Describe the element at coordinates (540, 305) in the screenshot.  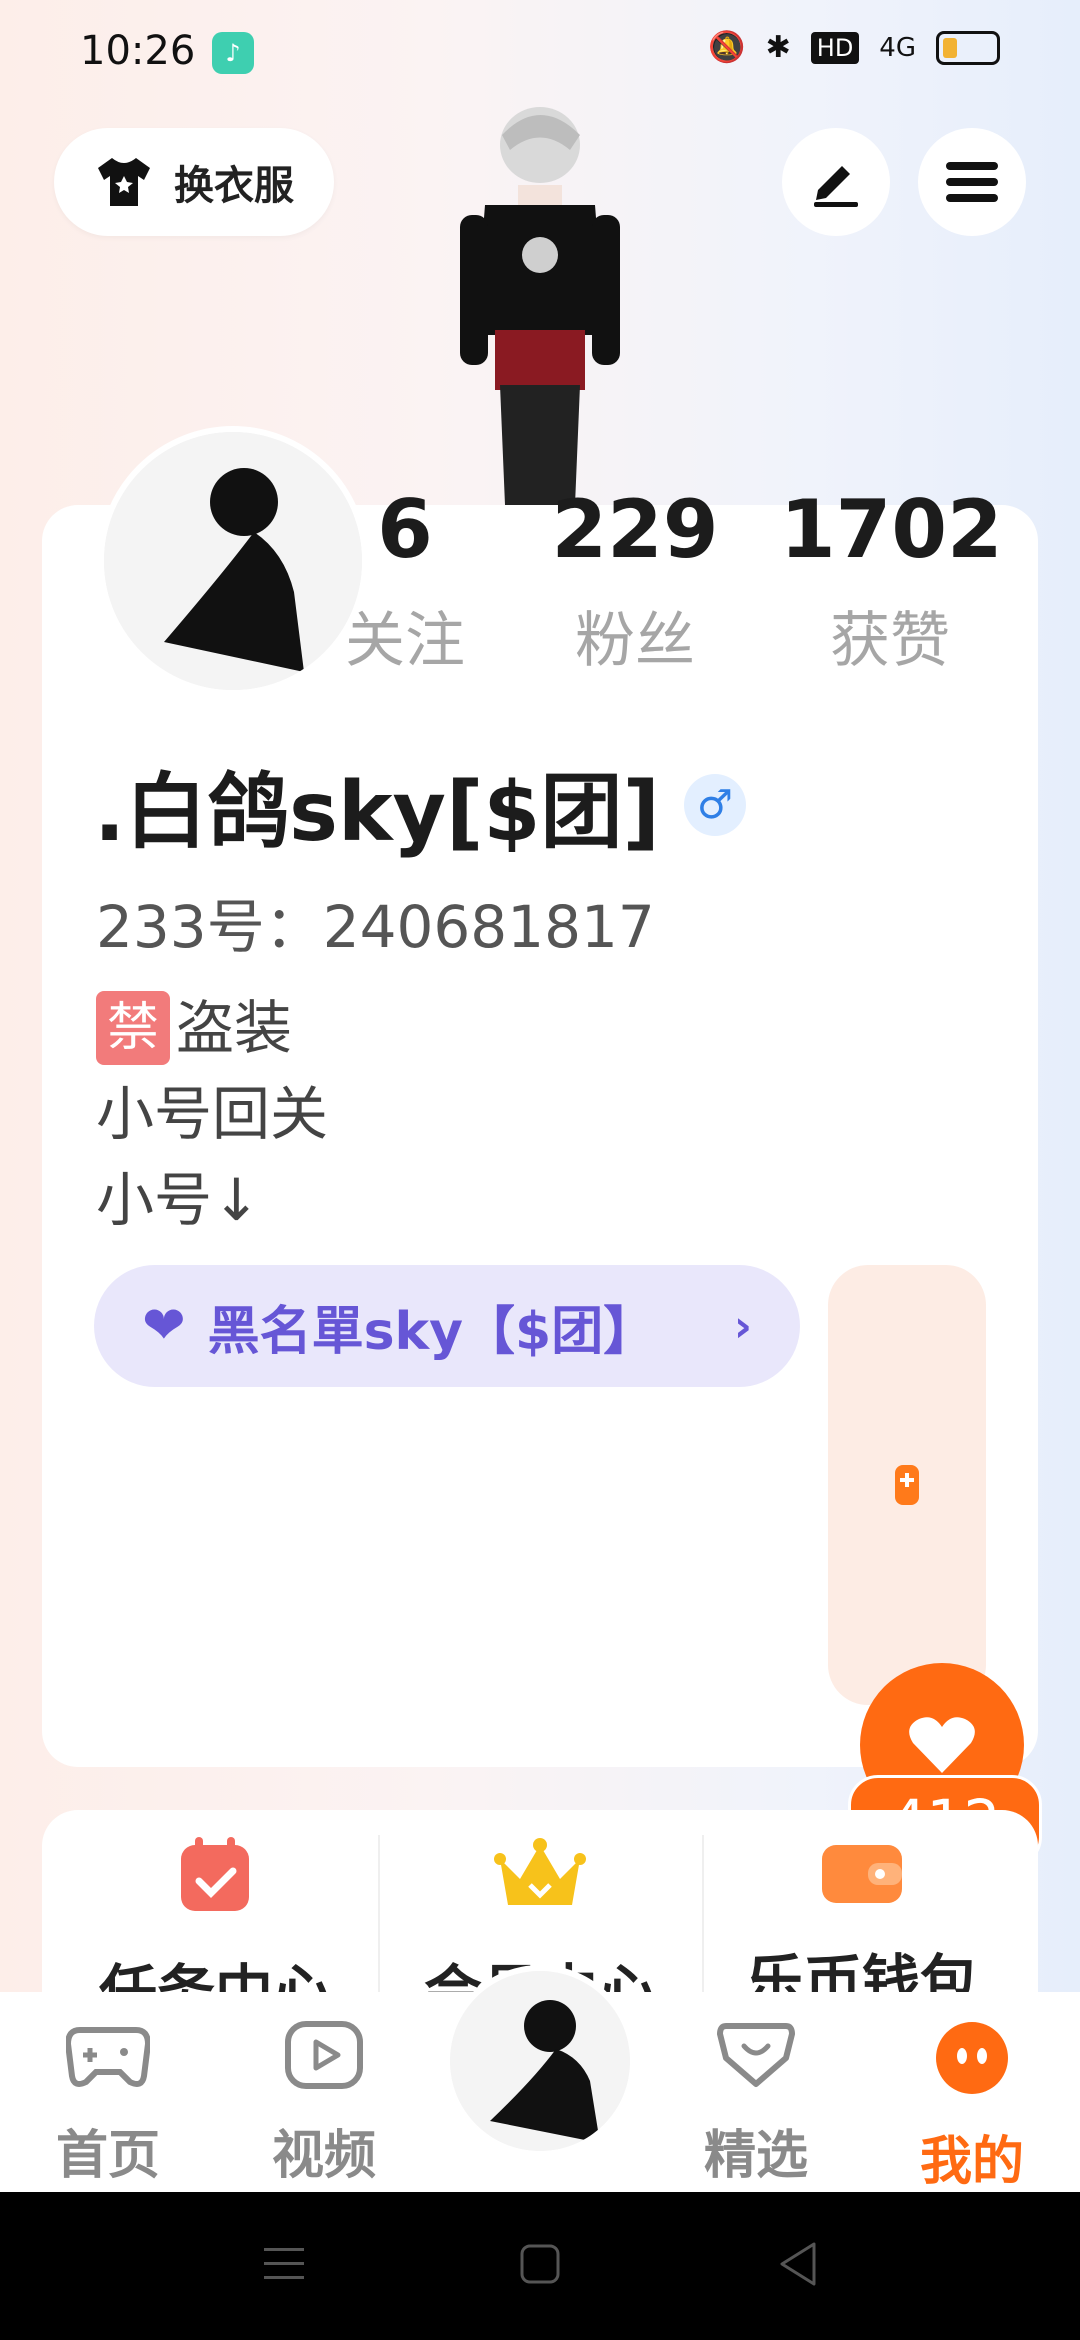
I see `avatar-character` at that location.